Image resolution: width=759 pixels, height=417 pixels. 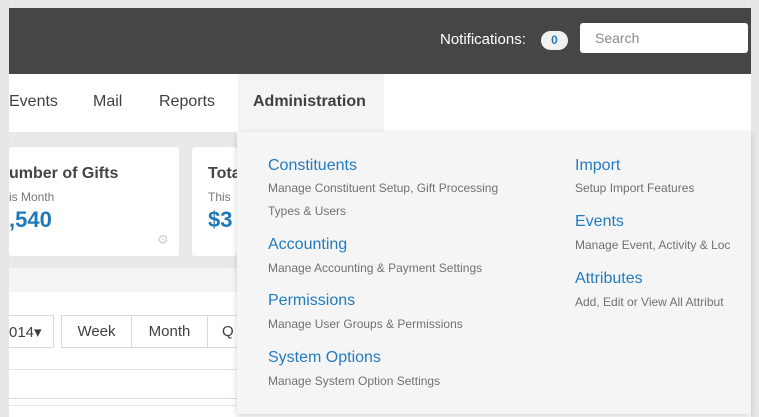 What do you see at coordinates (307, 211) in the screenshot?
I see `menu-desc-constituents: Types & Users` at bounding box center [307, 211].